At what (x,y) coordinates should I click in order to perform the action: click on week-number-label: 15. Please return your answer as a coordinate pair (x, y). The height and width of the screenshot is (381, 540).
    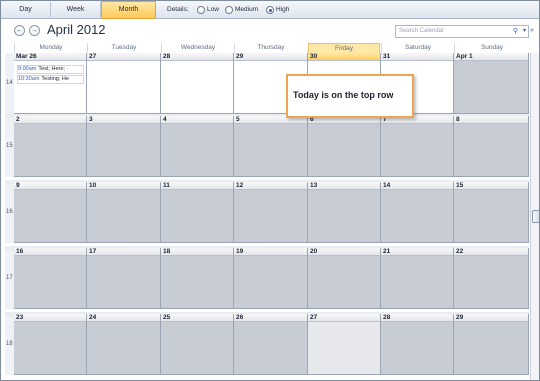
    Looking at the image, I should click on (9, 145).